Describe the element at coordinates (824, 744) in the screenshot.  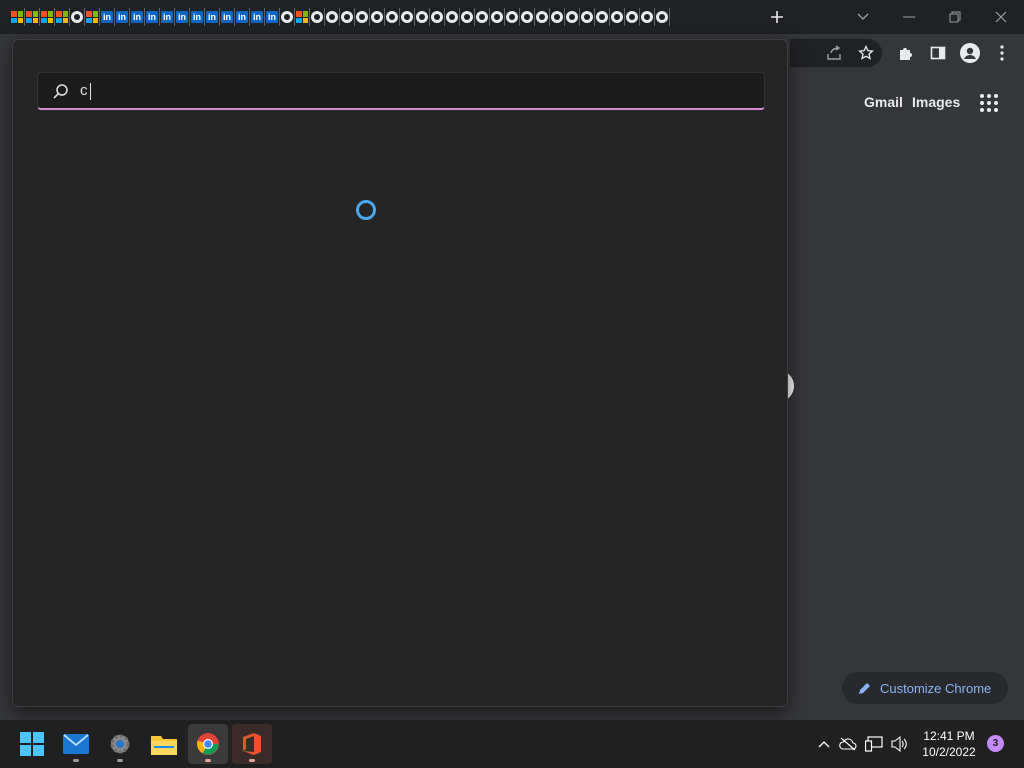
I see `tray-overflow-button` at that location.